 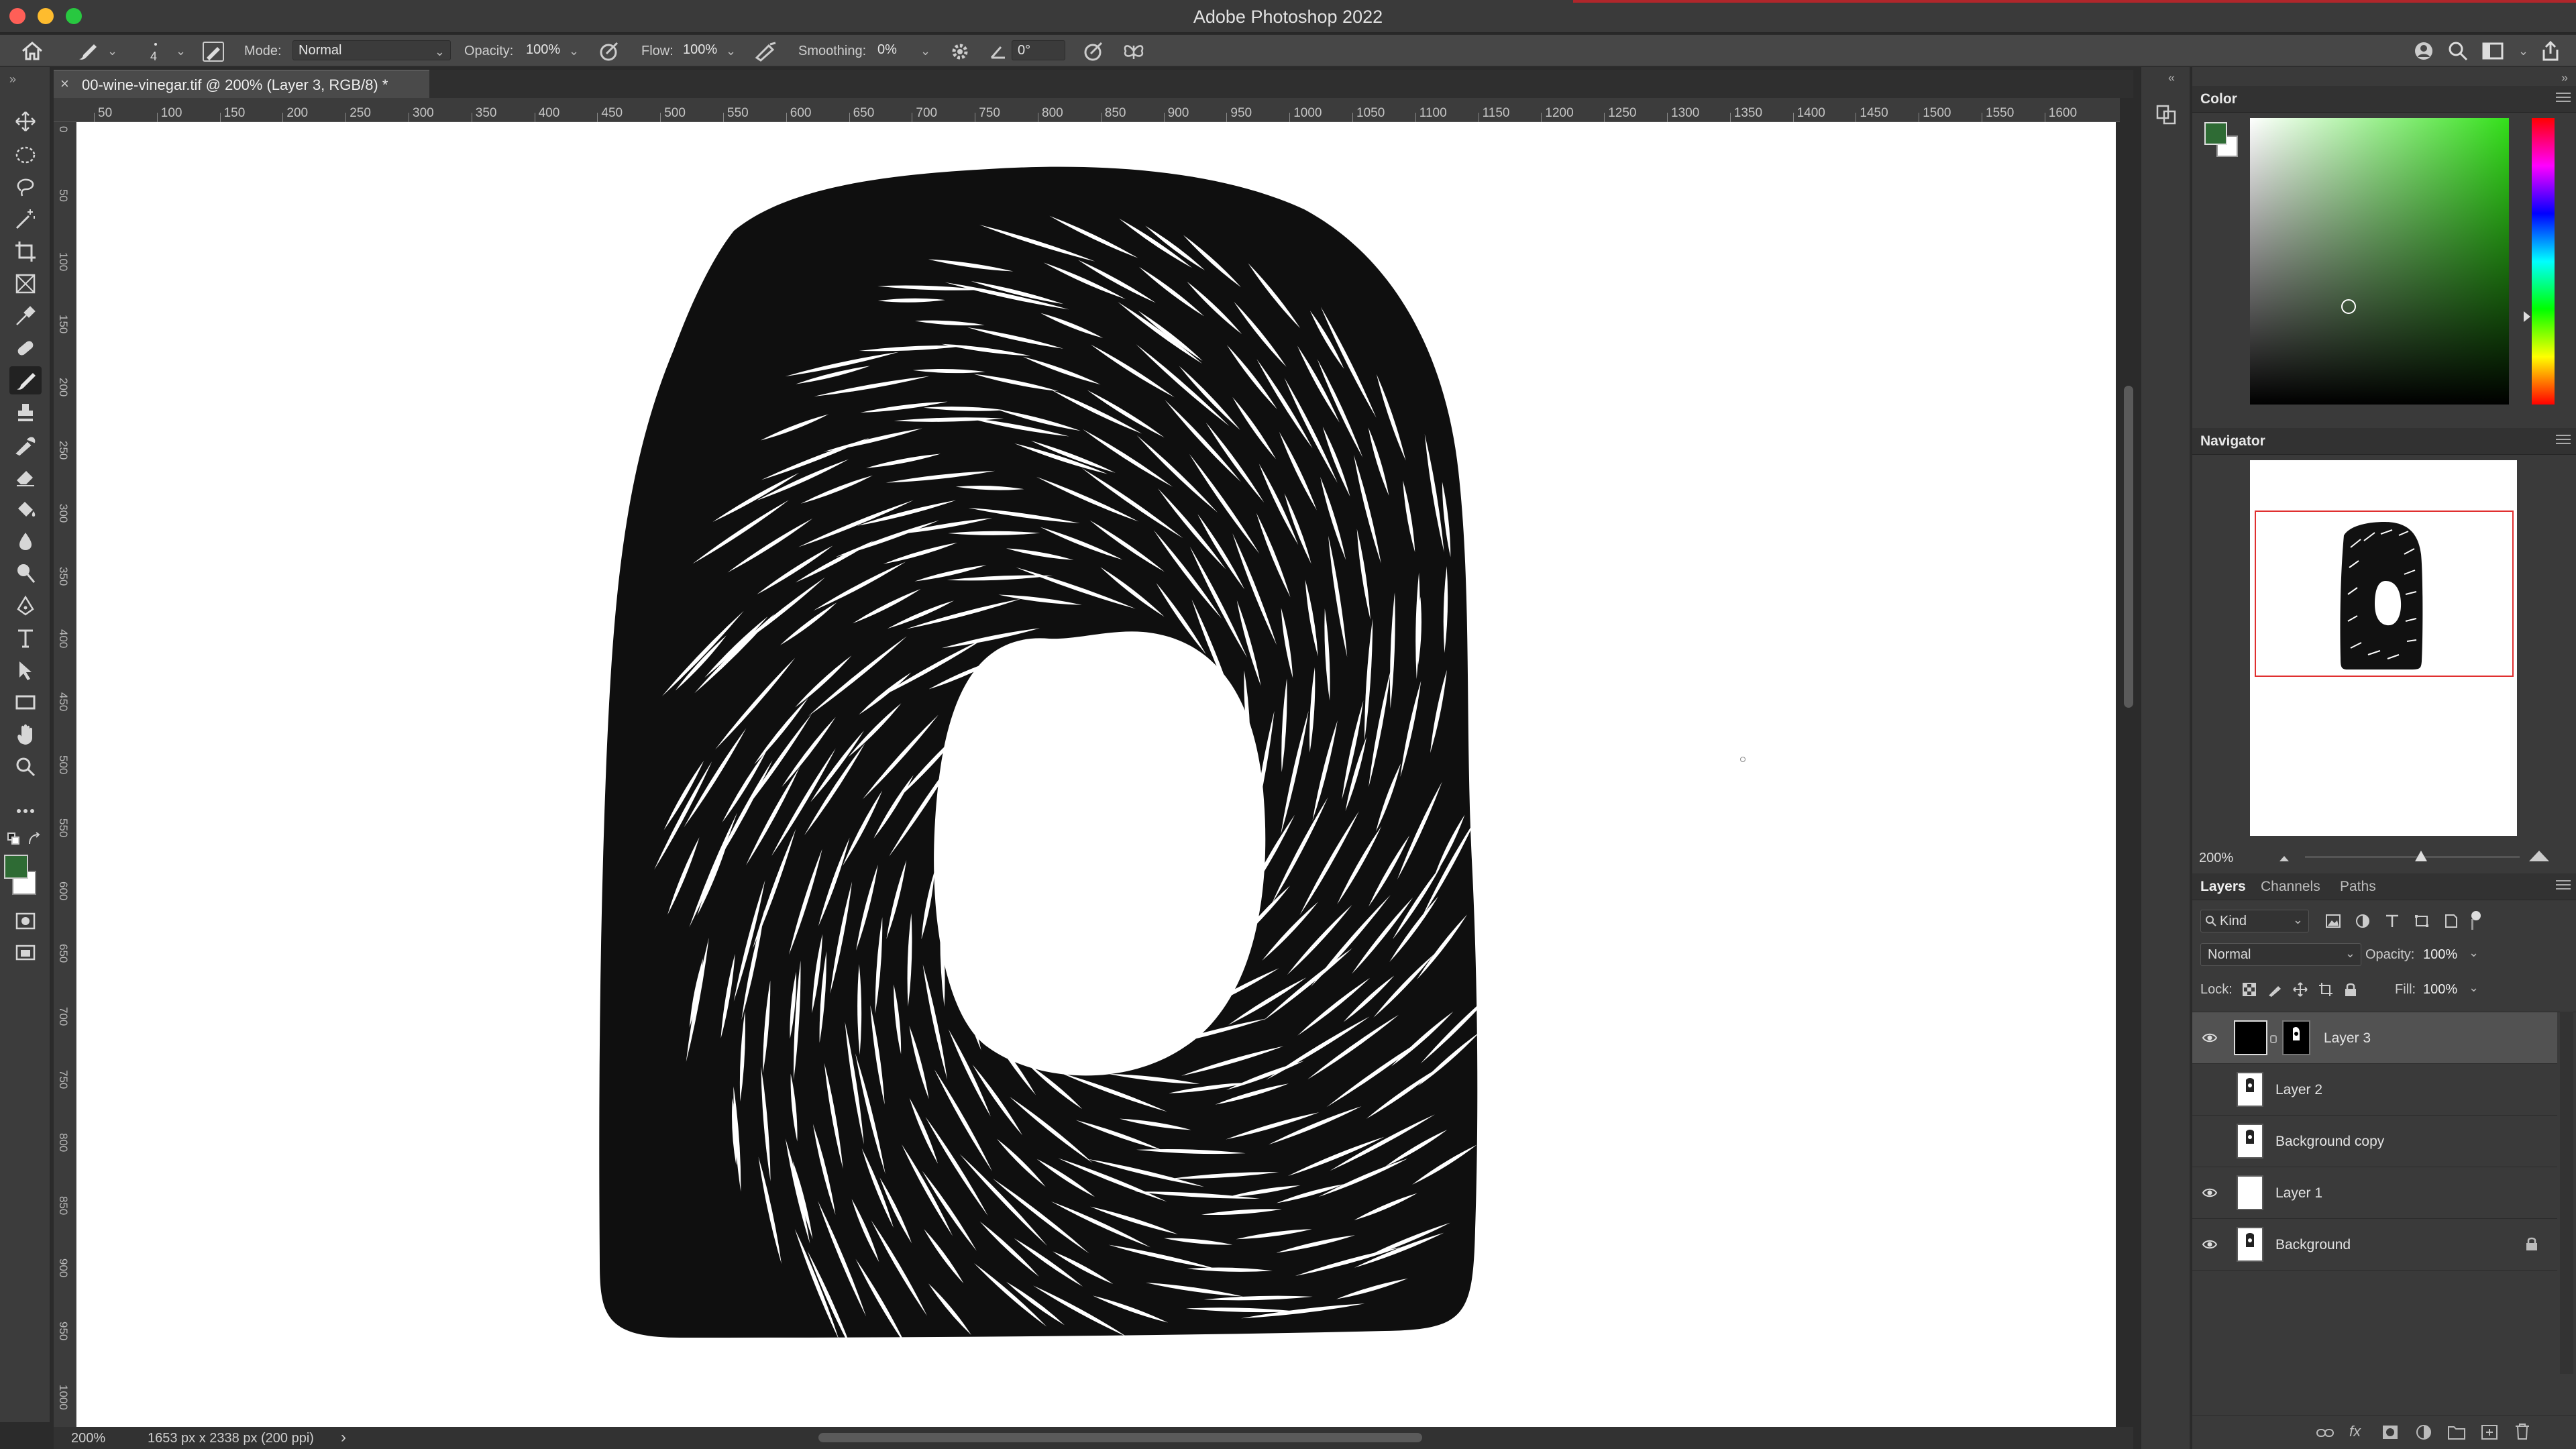 I want to click on color-panel-menu-icon, so click(x=2563, y=98).